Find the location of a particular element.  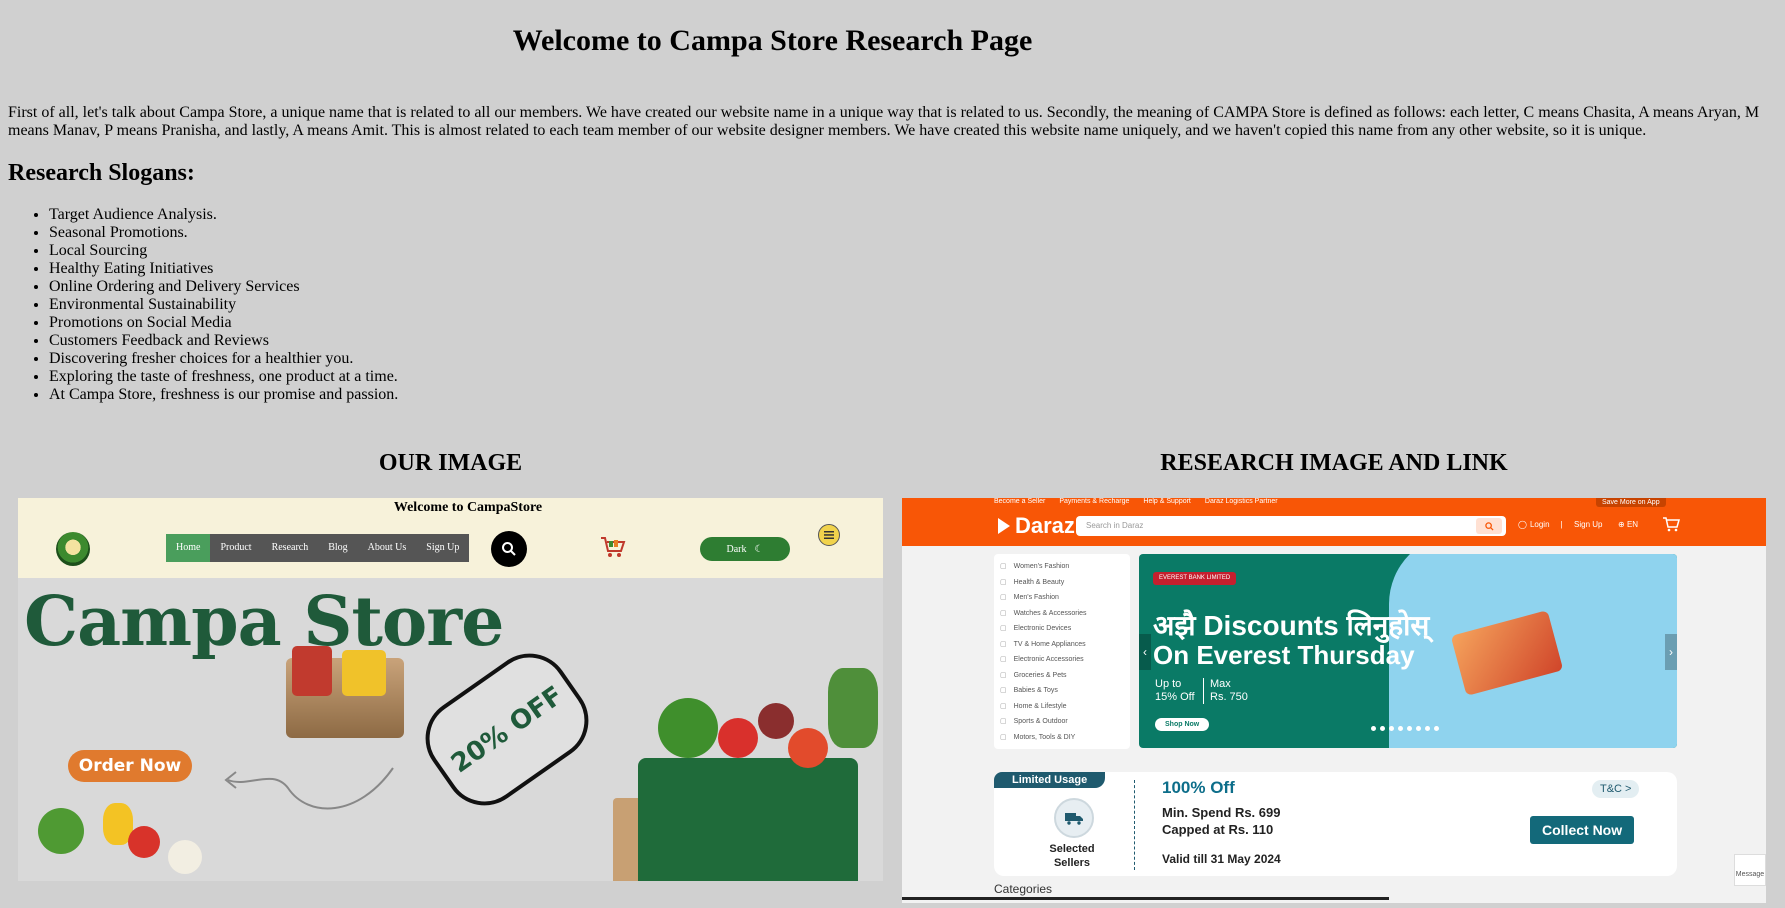

research-image-heading: RESEARCH IMAGE AND LINK is located at coordinates (1334, 463).